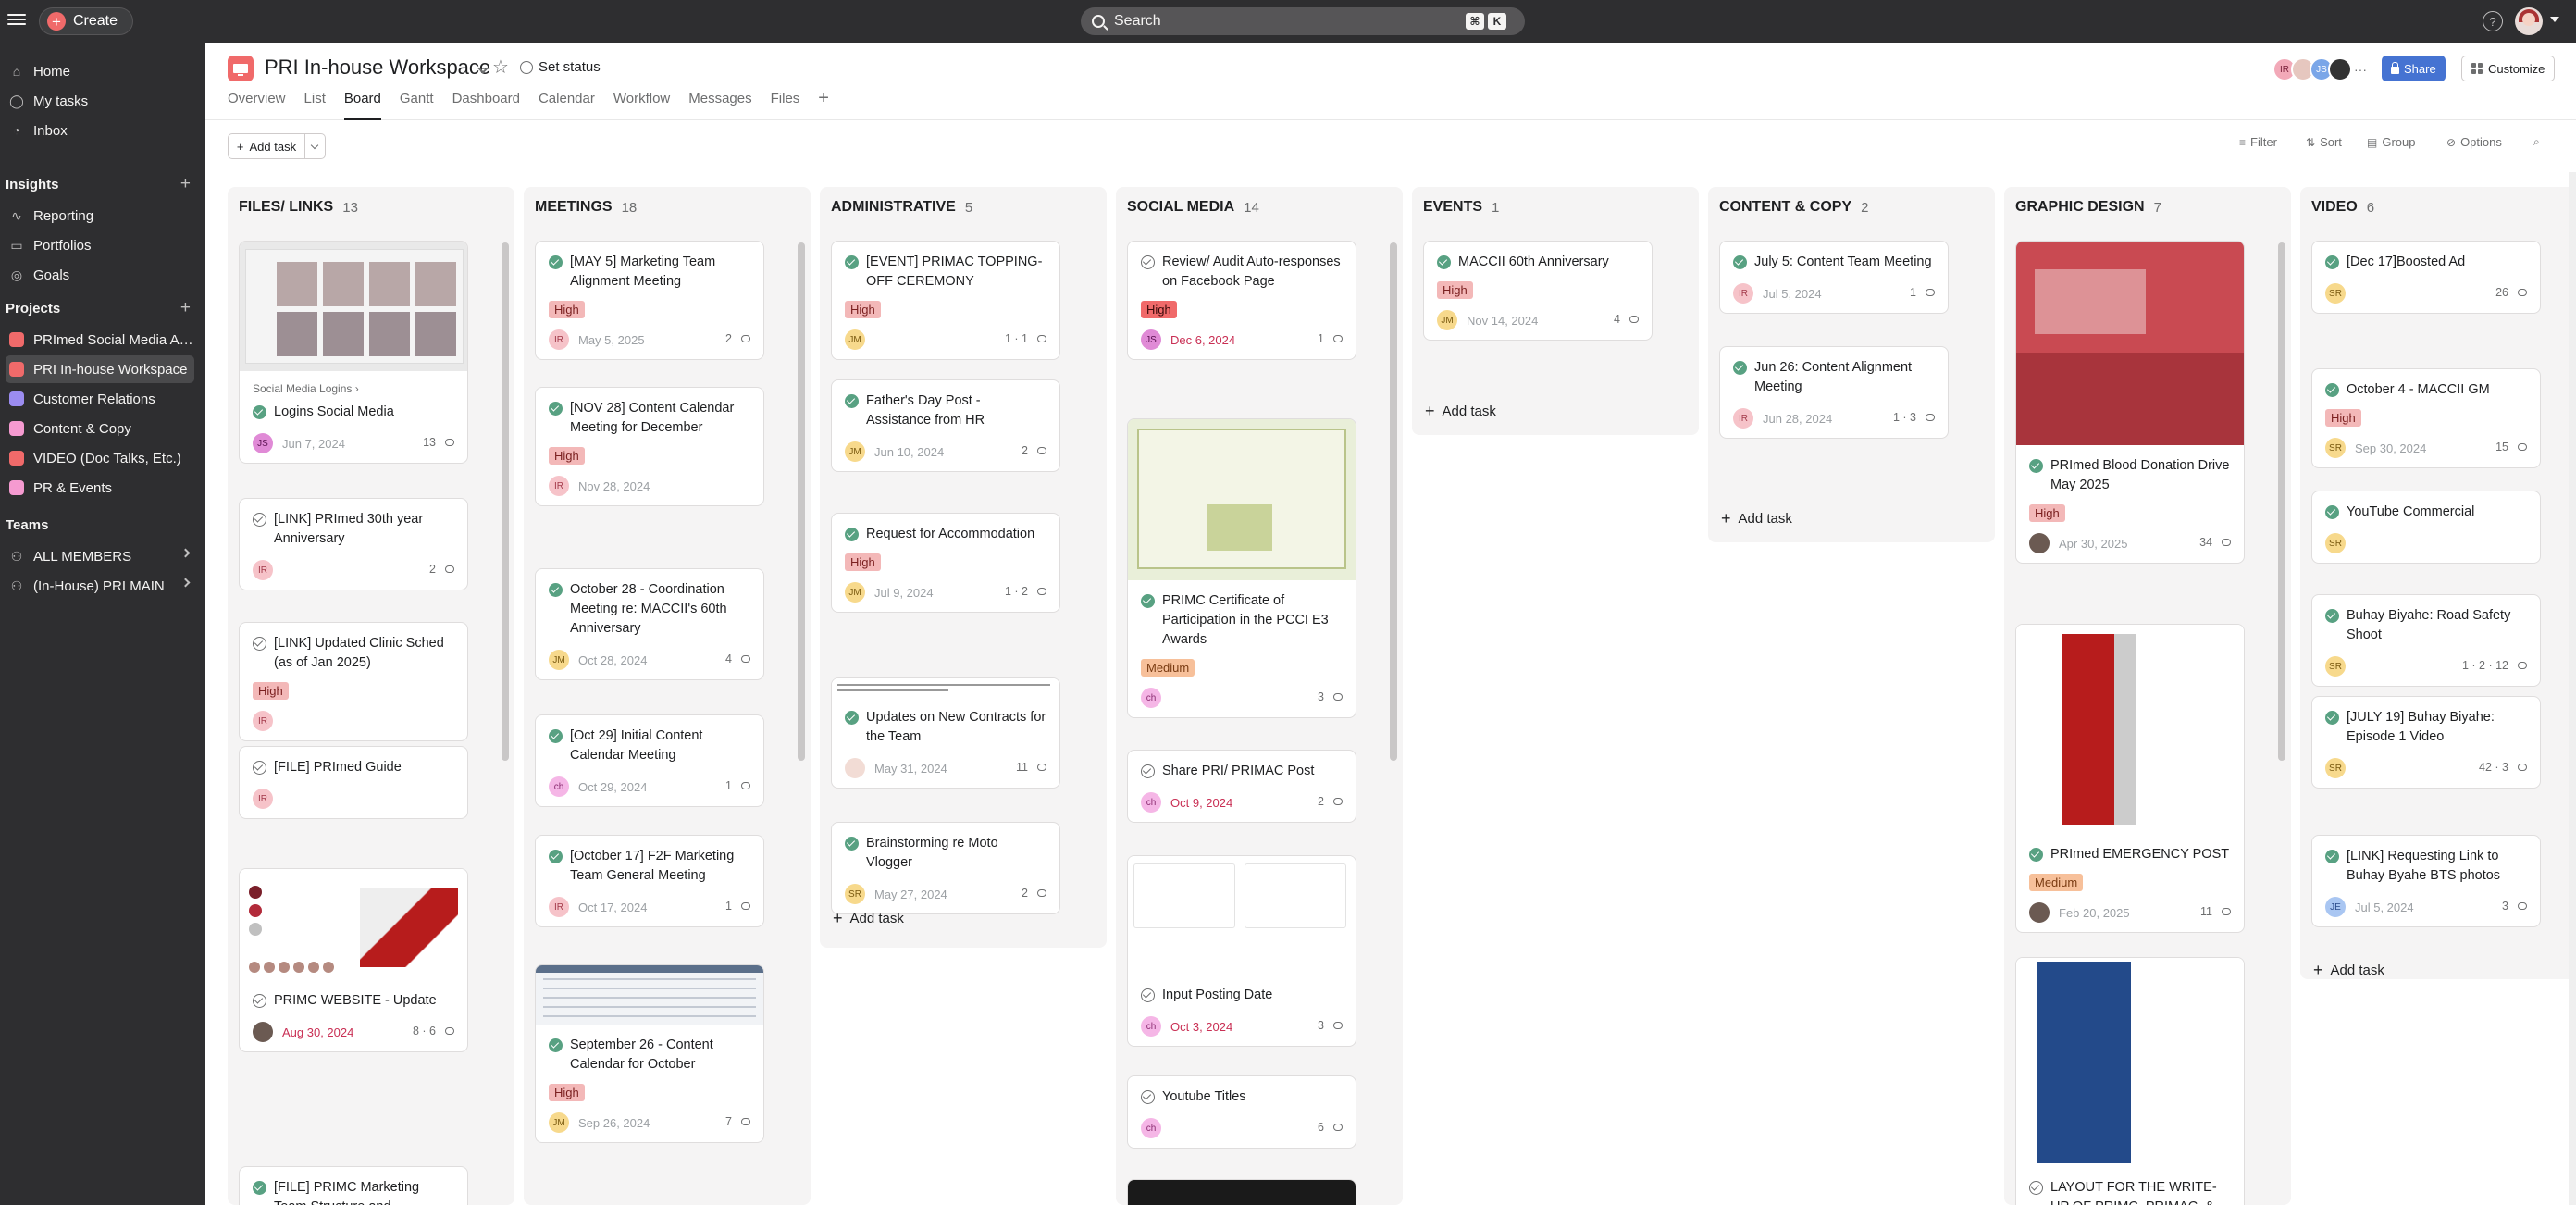  Describe the element at coordinates (100, 428) in the screenshot. I see `sidebar-item-project: Content & Copy` at that location.